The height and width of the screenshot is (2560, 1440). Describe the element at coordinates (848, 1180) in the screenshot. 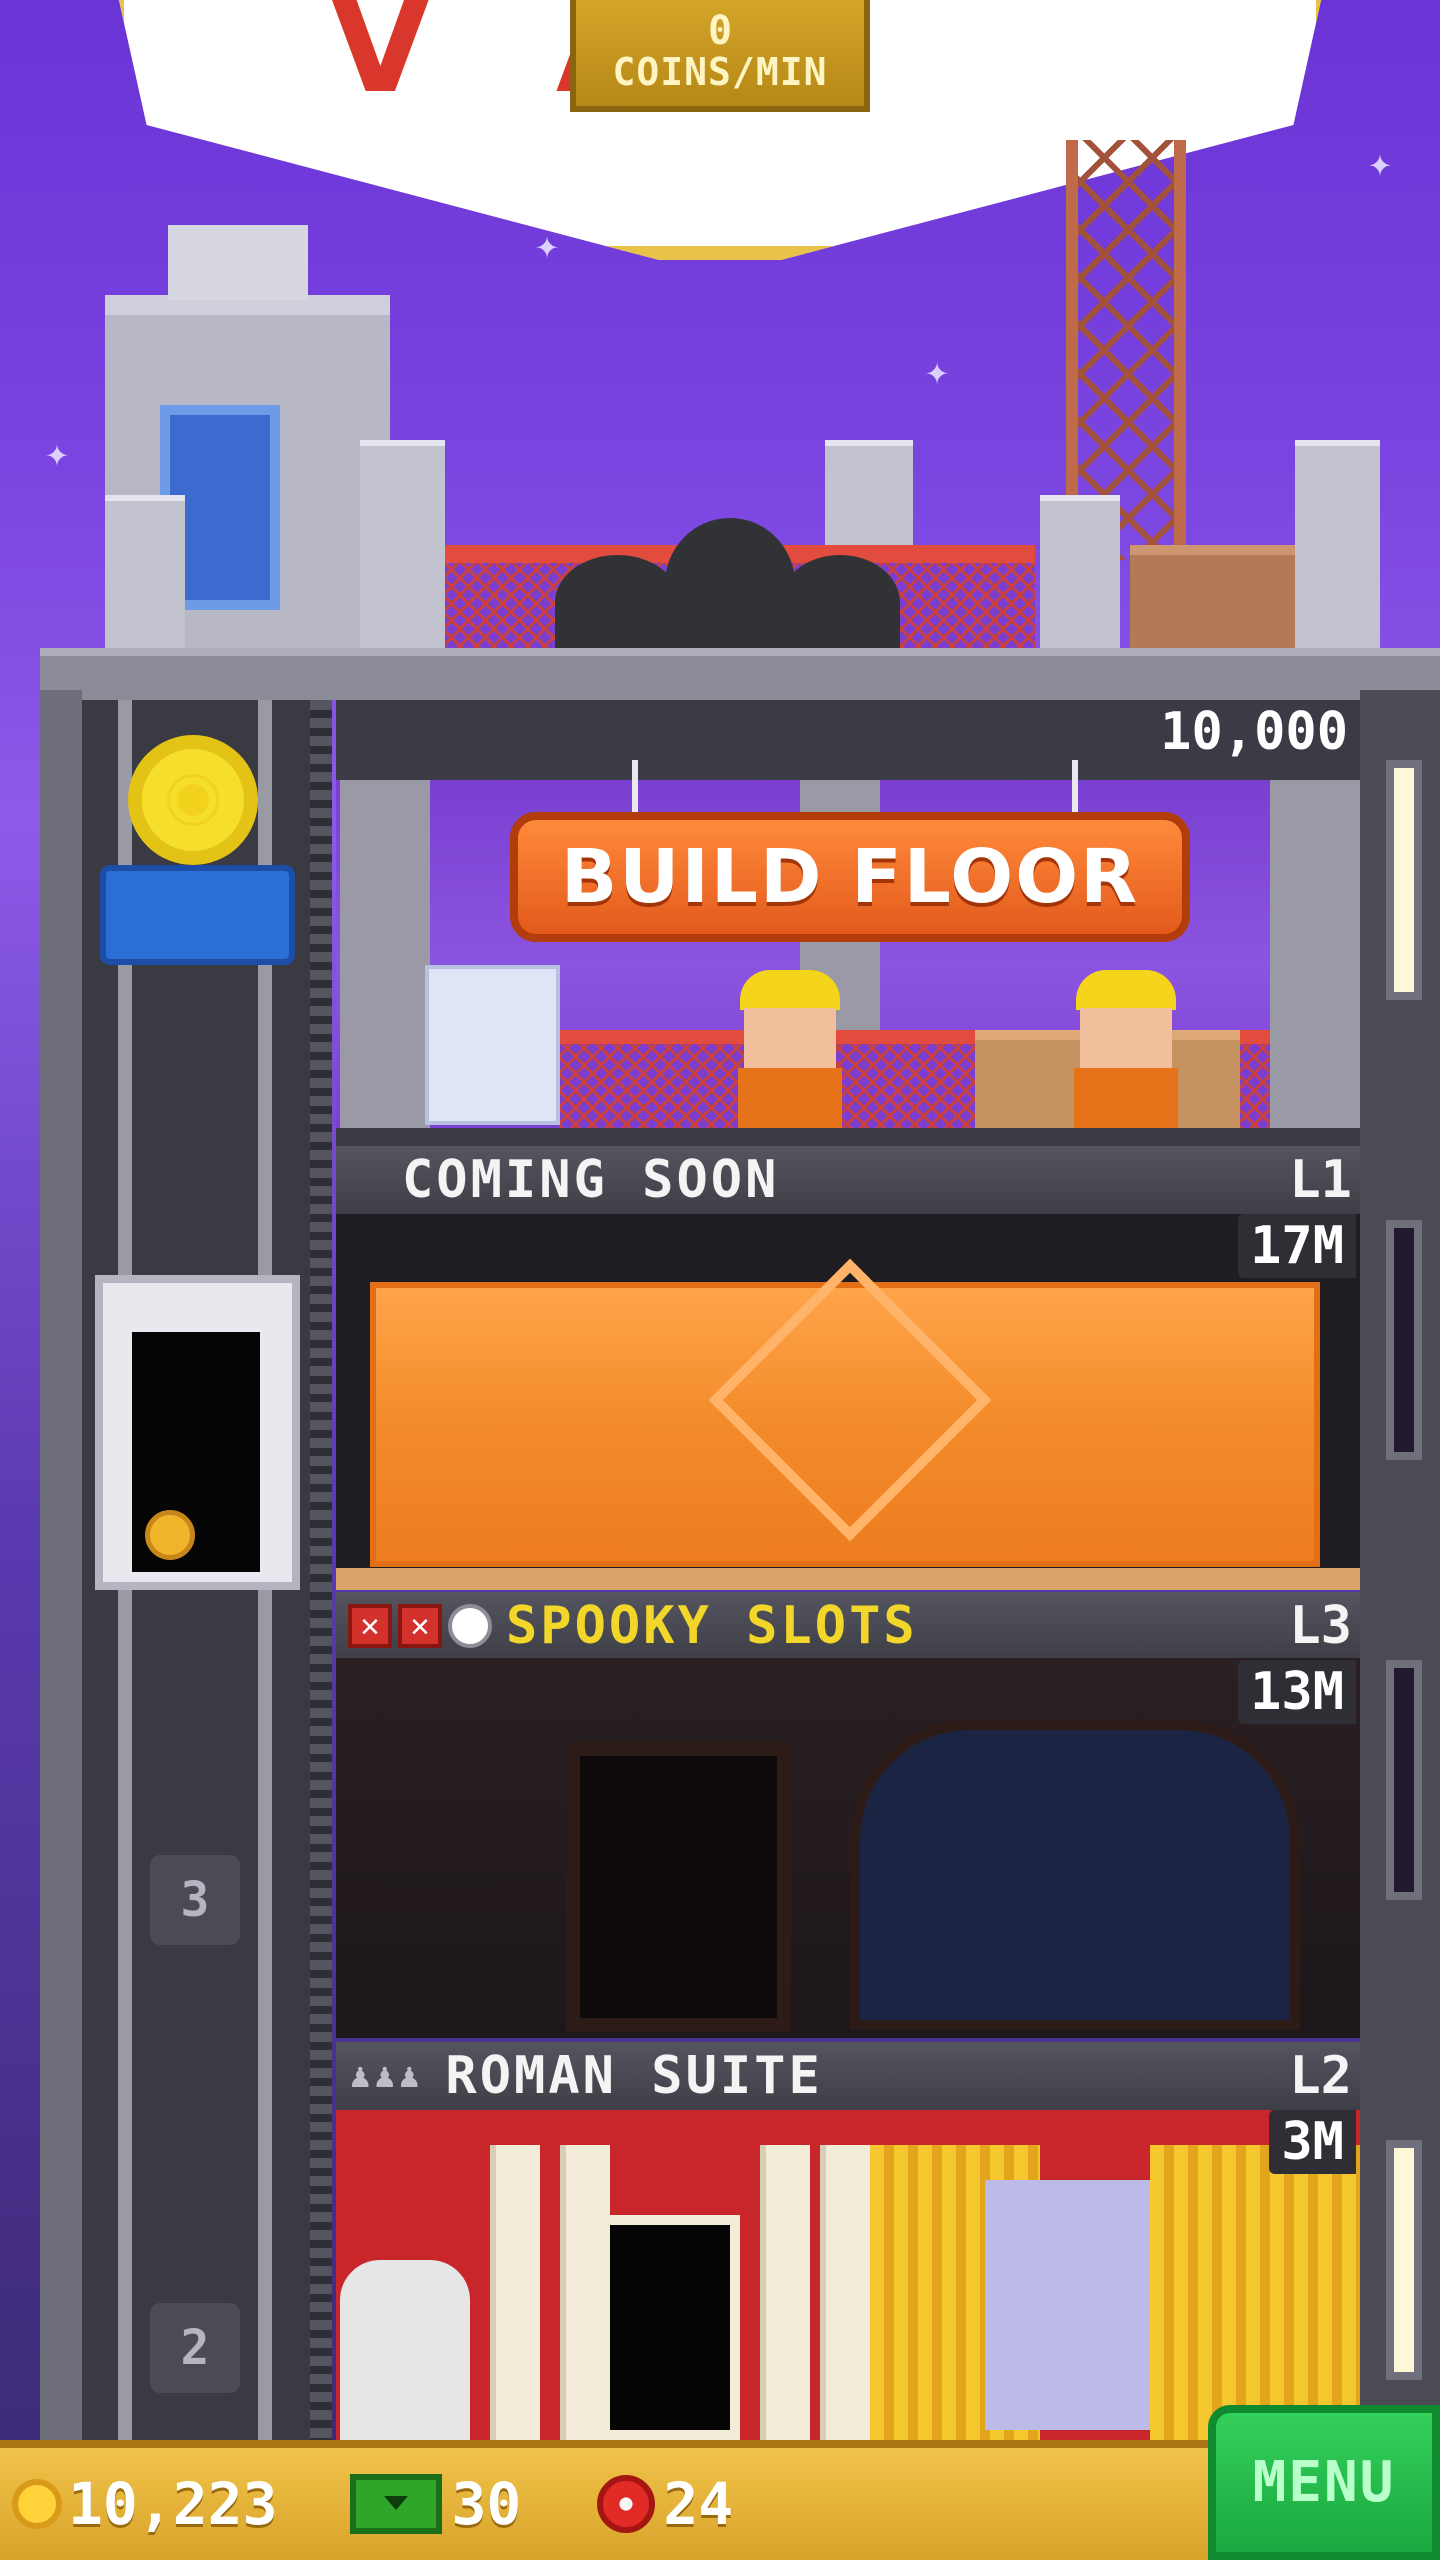

I see `floor-header-coming-soon: COMING SOON L1` at that location.